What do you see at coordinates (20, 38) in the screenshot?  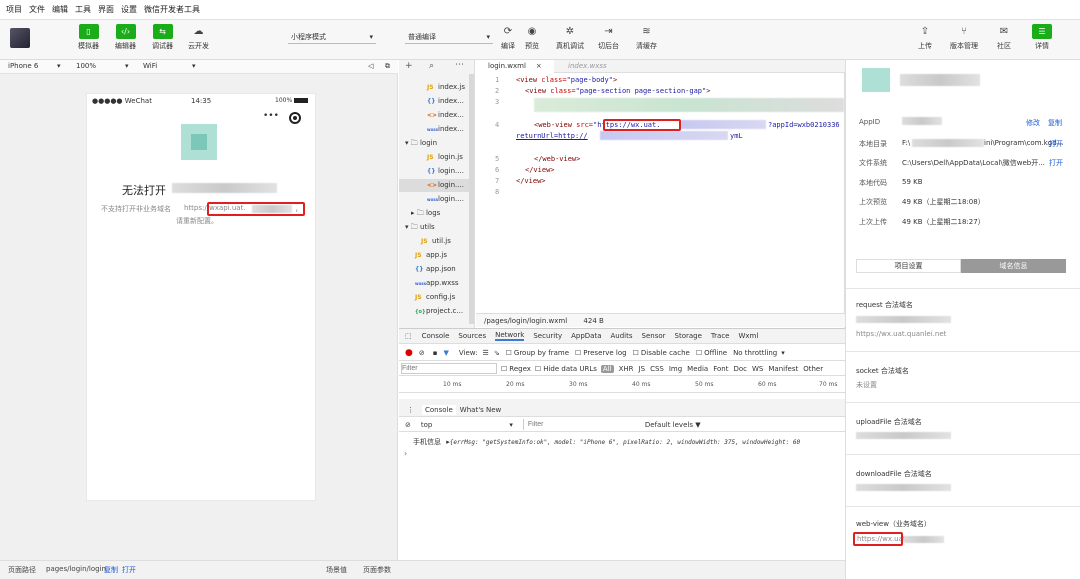 I see `user-avatar` at bounding box center [20, 38].